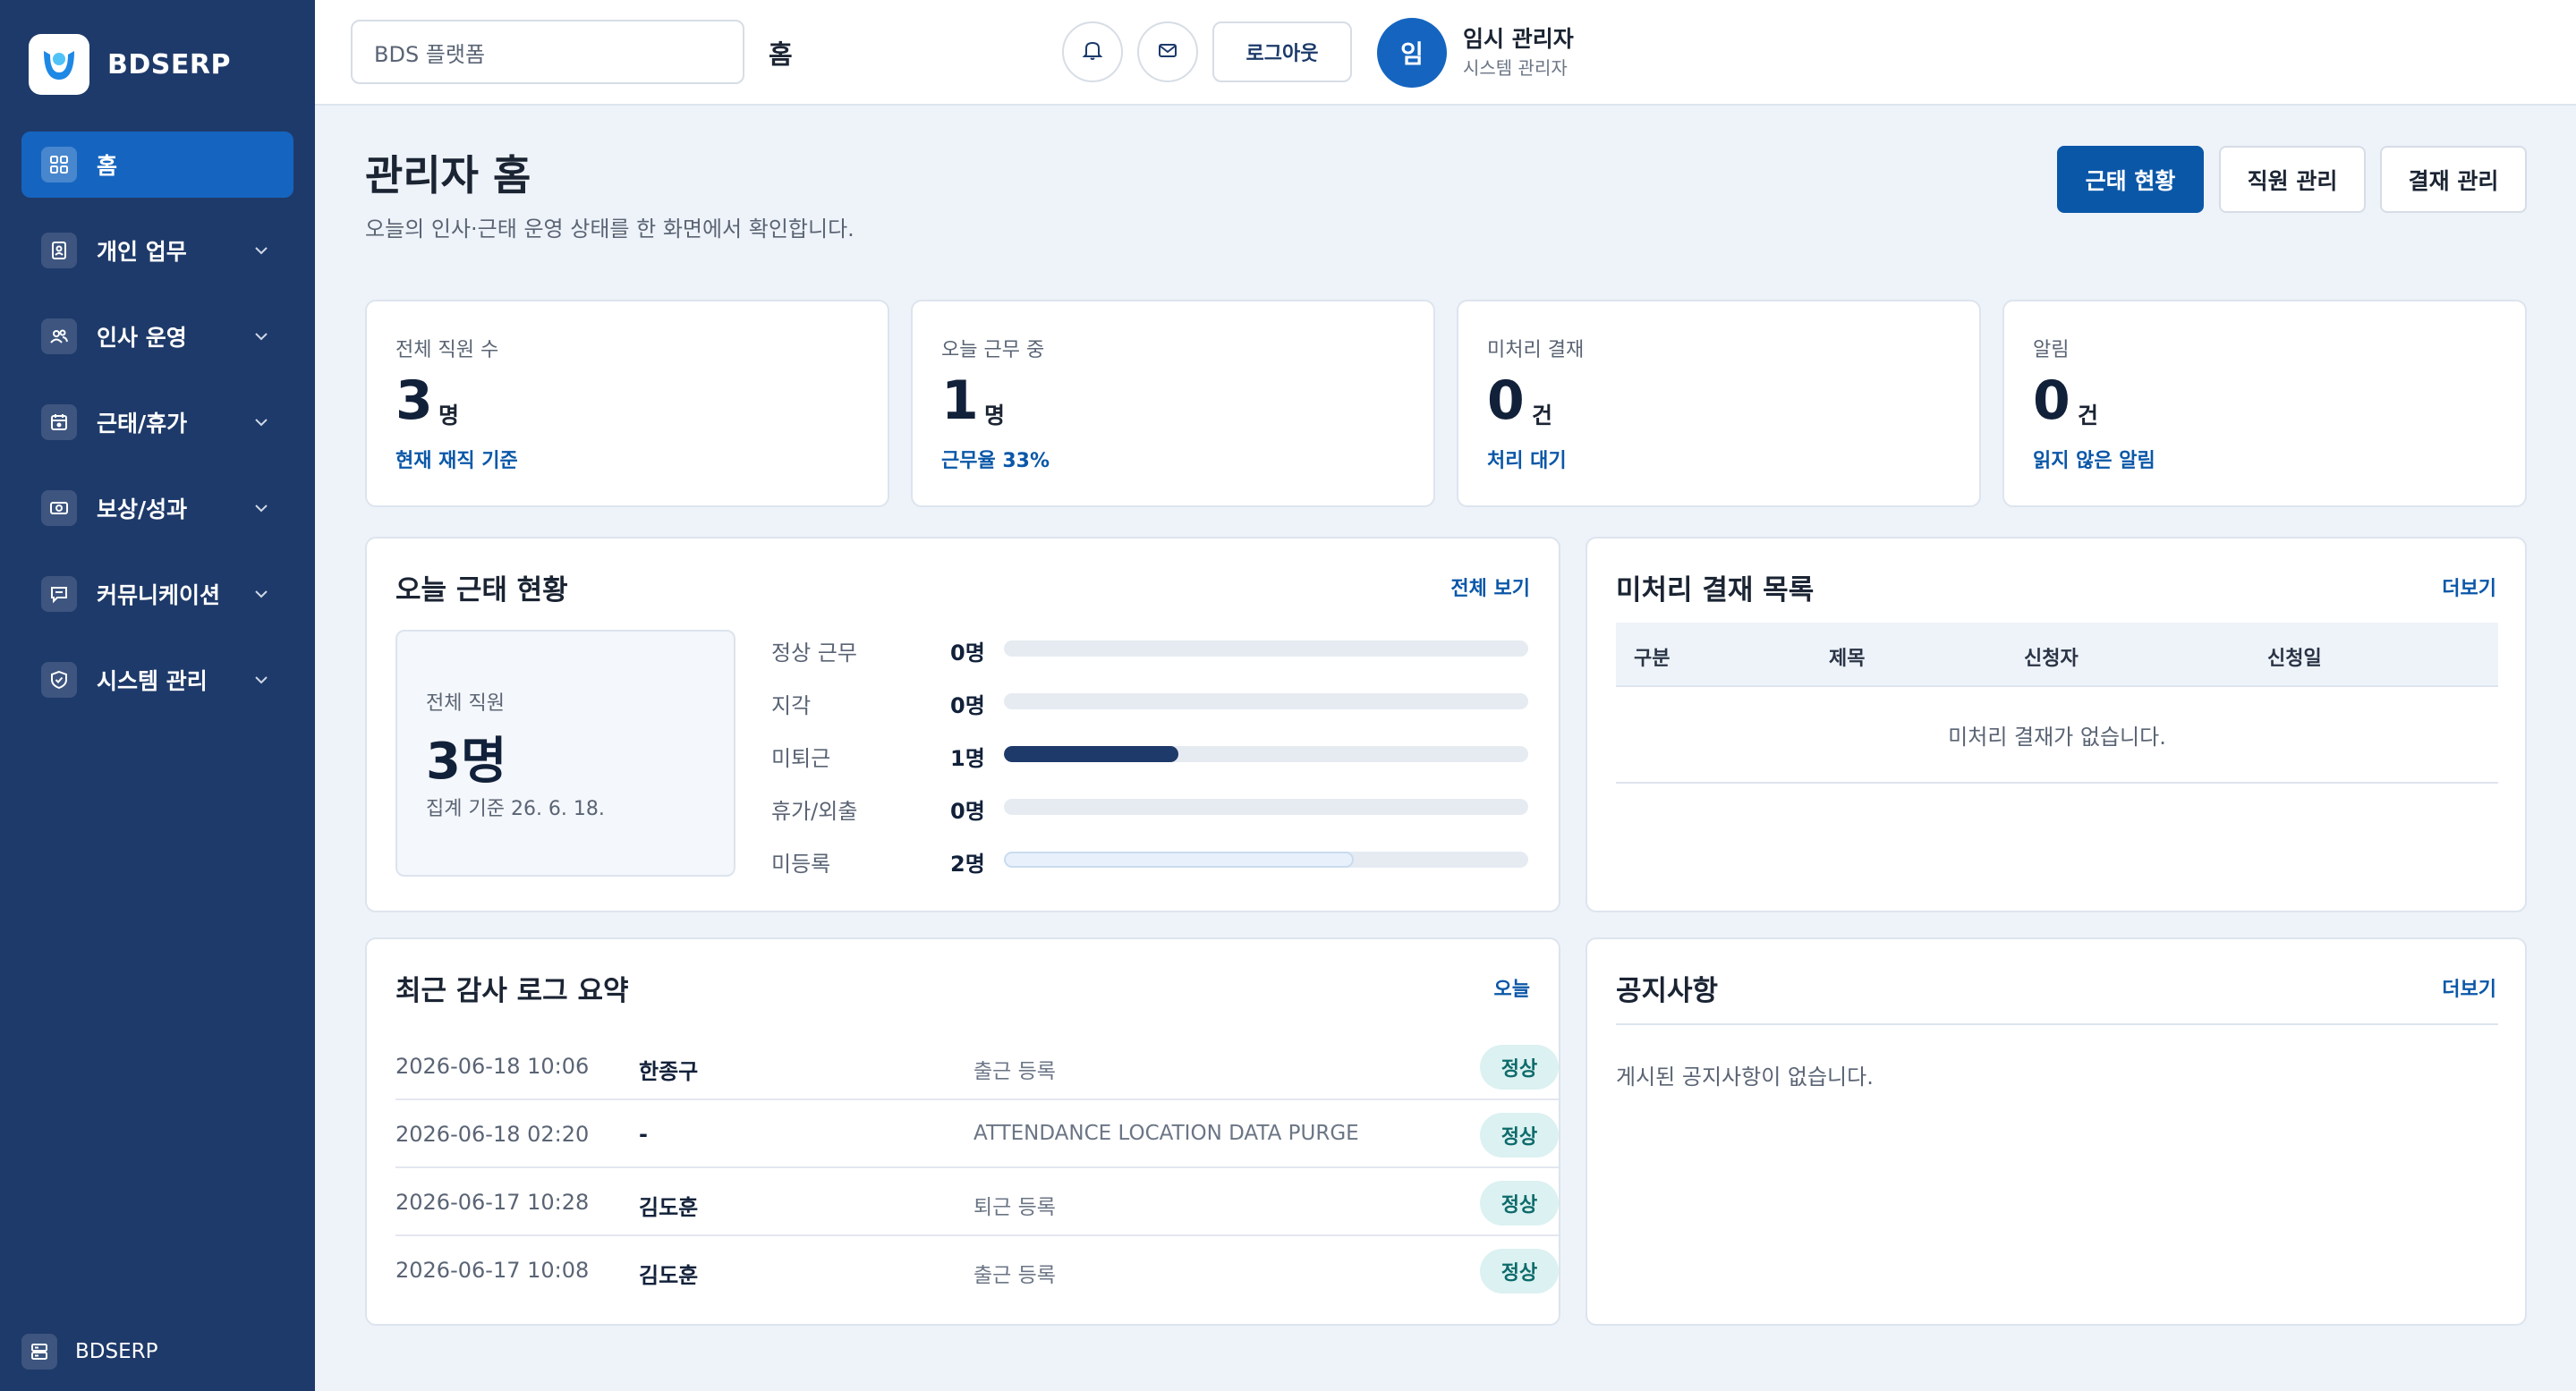  Describe the element at coordinates (1667, 991) in the screenshot. I see `panel-title: 공지사항` at that location.